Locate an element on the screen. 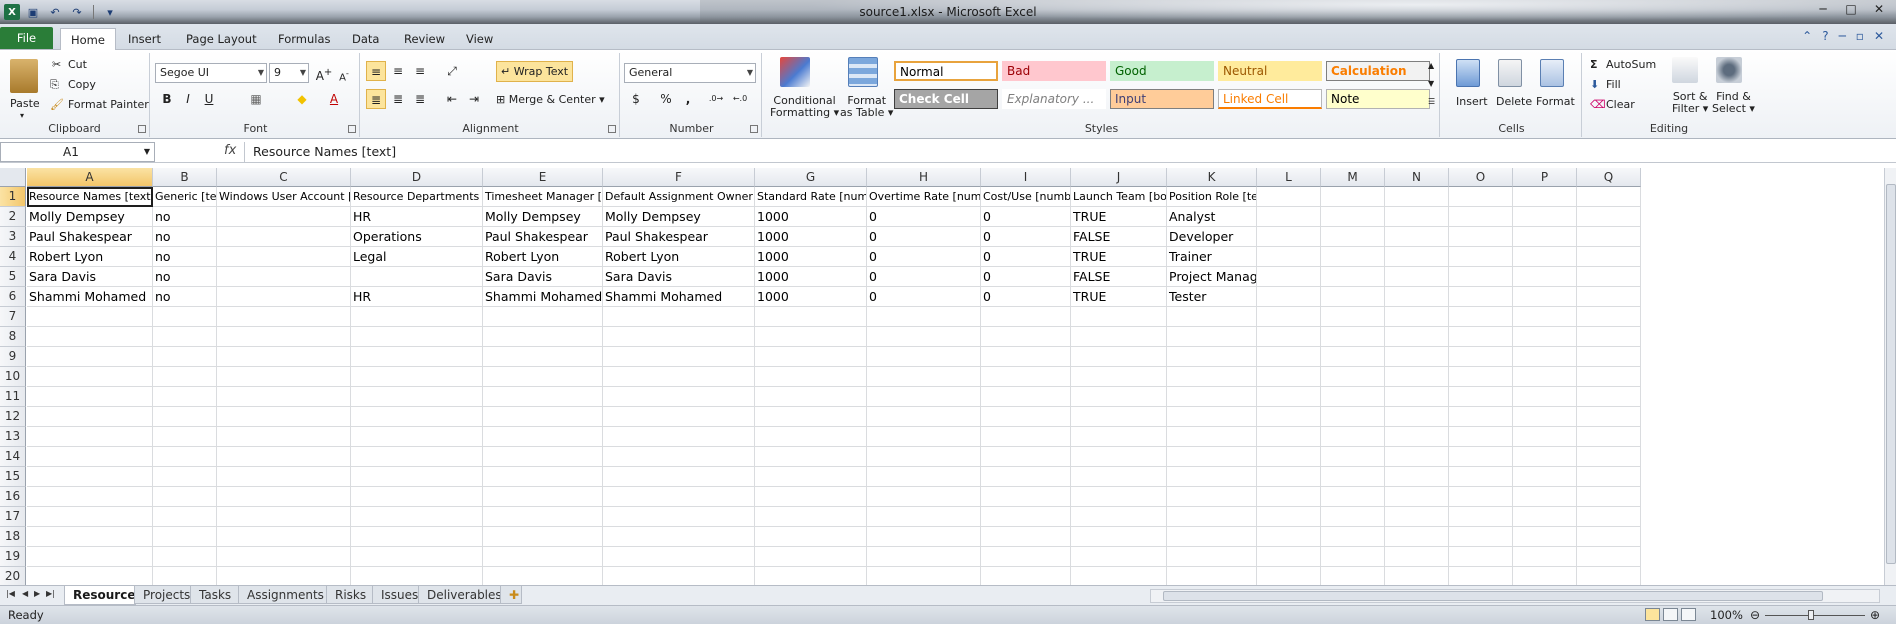 Image resolution: width=1896 pixels, height=624 pixels. cell-i4: 0 is located at coordinates (1026, 257).